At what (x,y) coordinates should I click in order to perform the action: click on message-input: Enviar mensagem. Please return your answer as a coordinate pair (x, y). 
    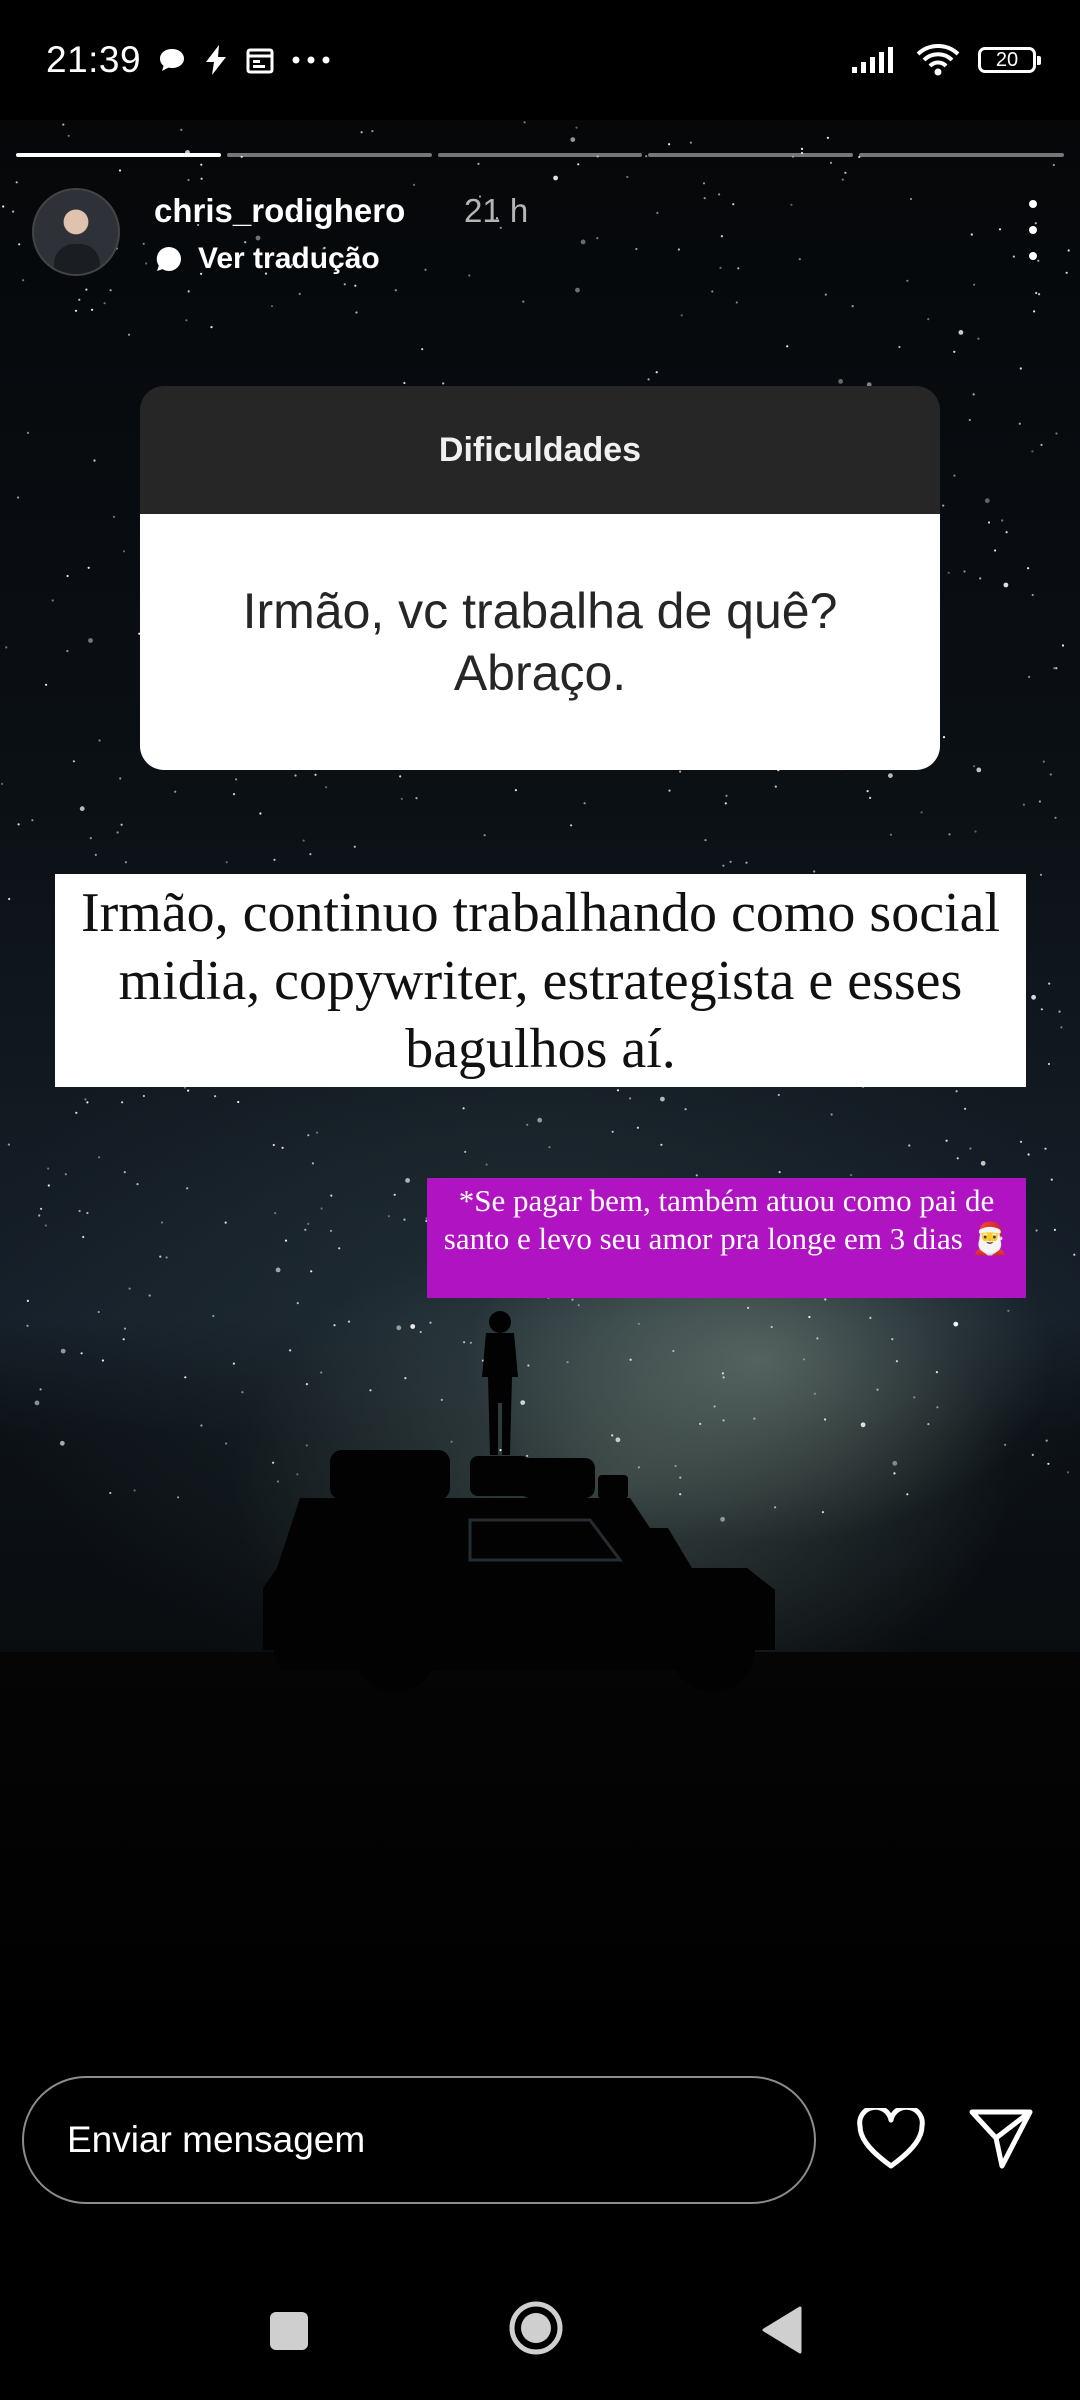
    Looking at the image, I should click on (419, 2140).